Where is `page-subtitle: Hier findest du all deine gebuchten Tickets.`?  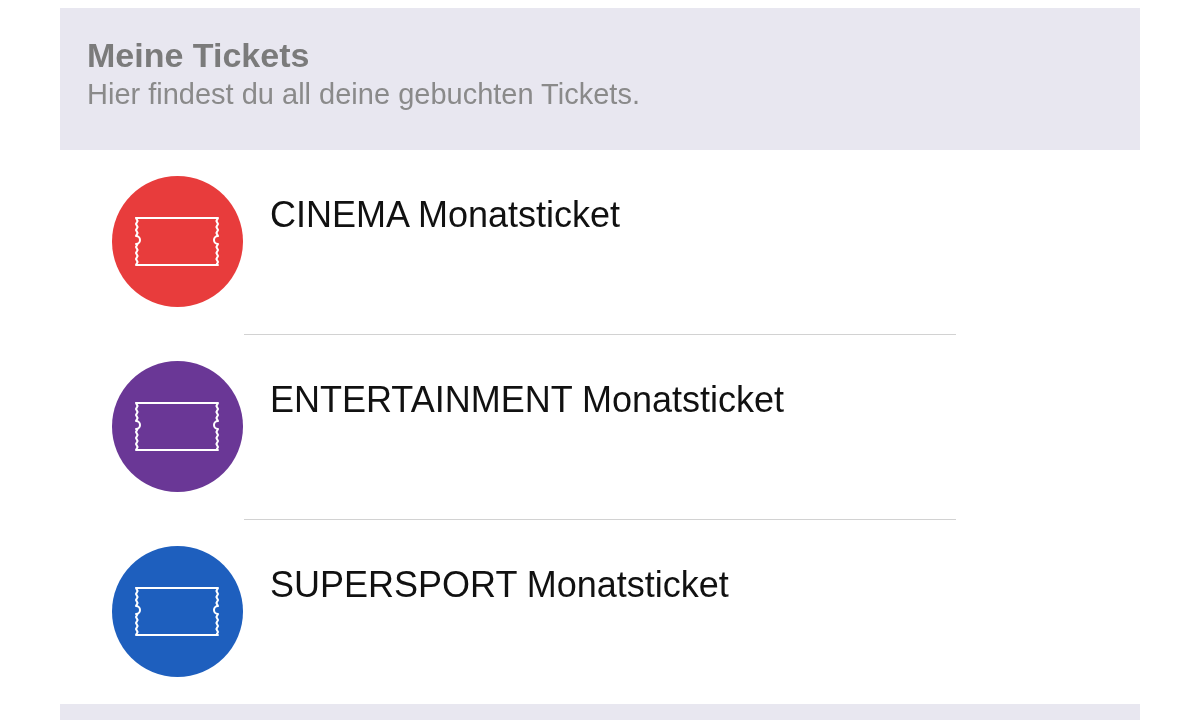 page-subtitle: Hier findest du all deine gebuchten Tickets. is located at coordinates (363, 94).